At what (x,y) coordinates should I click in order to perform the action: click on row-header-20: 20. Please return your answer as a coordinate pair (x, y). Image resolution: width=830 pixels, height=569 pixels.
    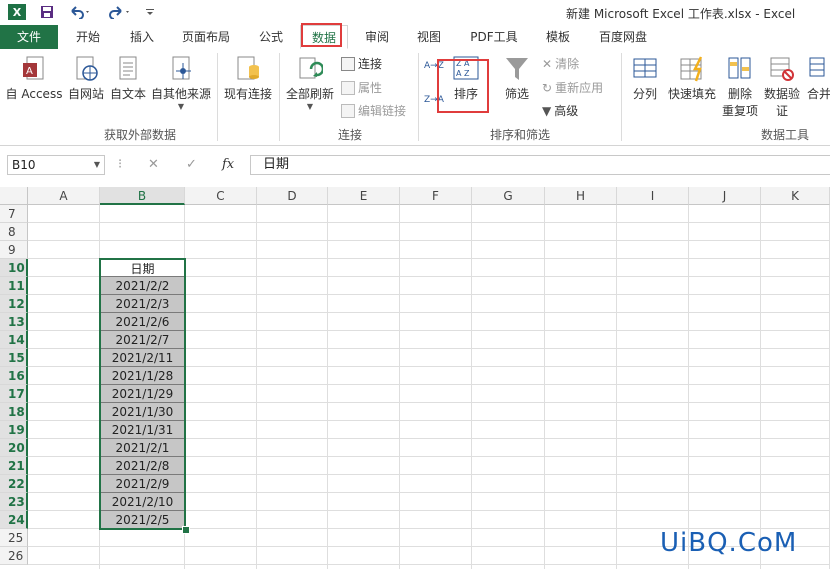
    Looking at the image, I should click on (14, 448).